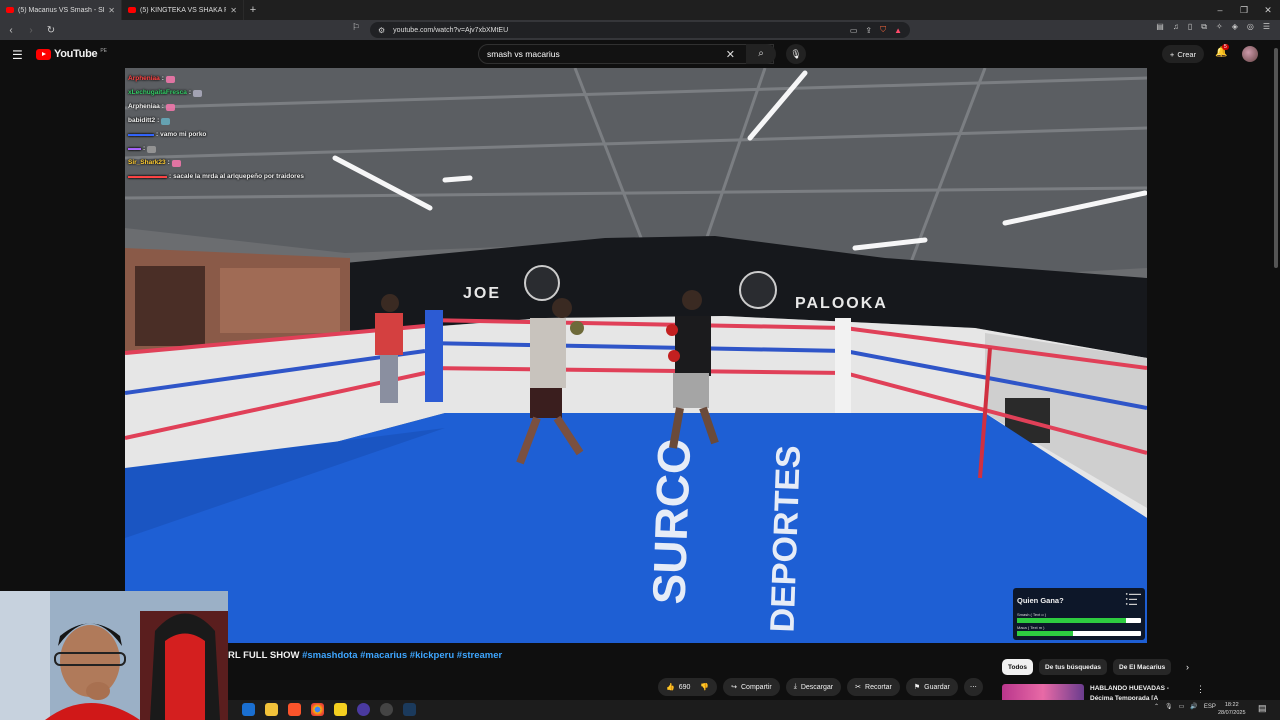  I want to click on more-icon: ⋯, so click(973, 687).